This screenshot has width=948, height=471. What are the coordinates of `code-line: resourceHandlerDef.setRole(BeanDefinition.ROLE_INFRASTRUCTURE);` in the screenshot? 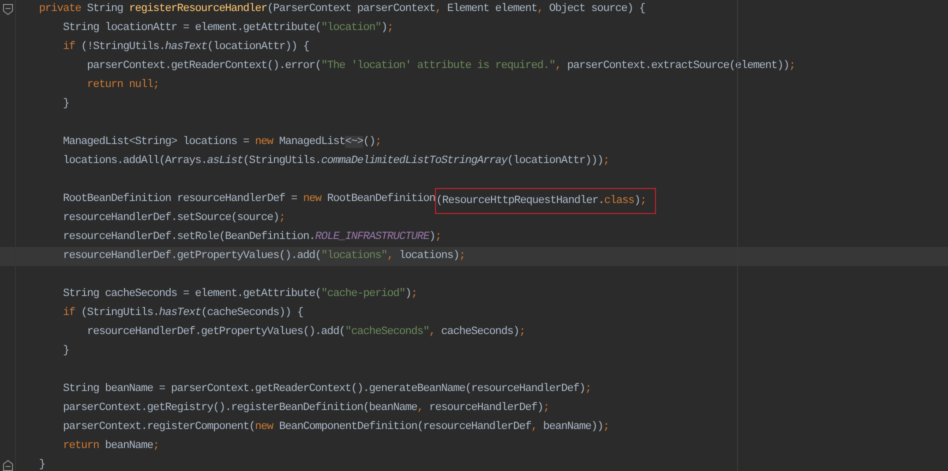 It's located at (252, 237).